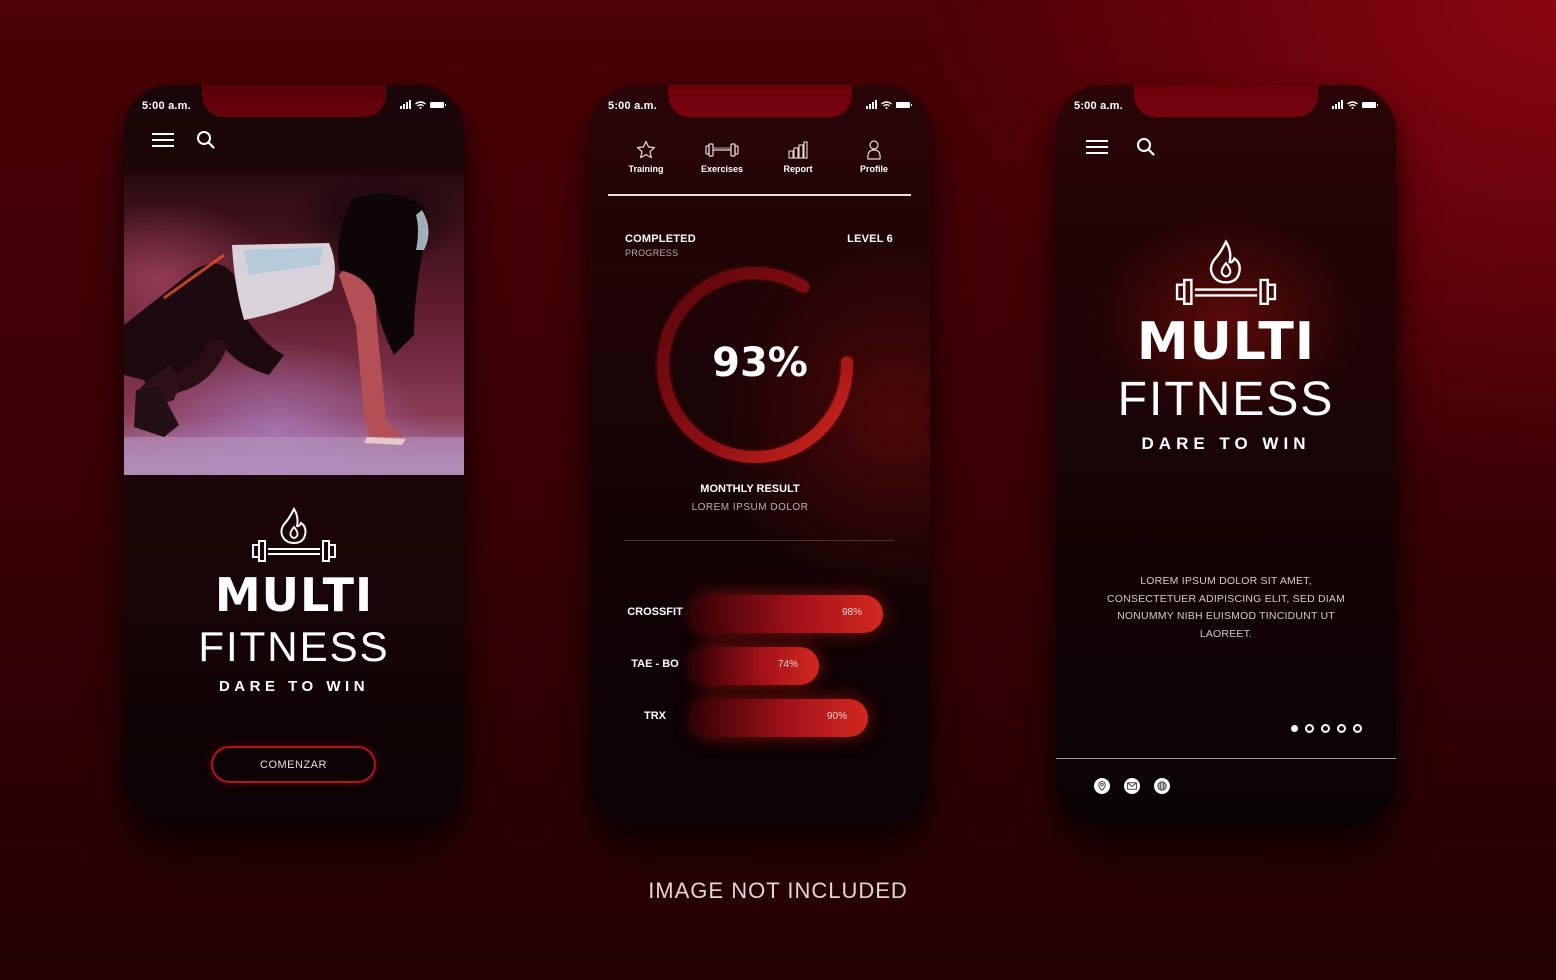 The height and width of the screenshot is (980, 1556). I want to click on completed-title: COMPLETED, so click(660, 239).